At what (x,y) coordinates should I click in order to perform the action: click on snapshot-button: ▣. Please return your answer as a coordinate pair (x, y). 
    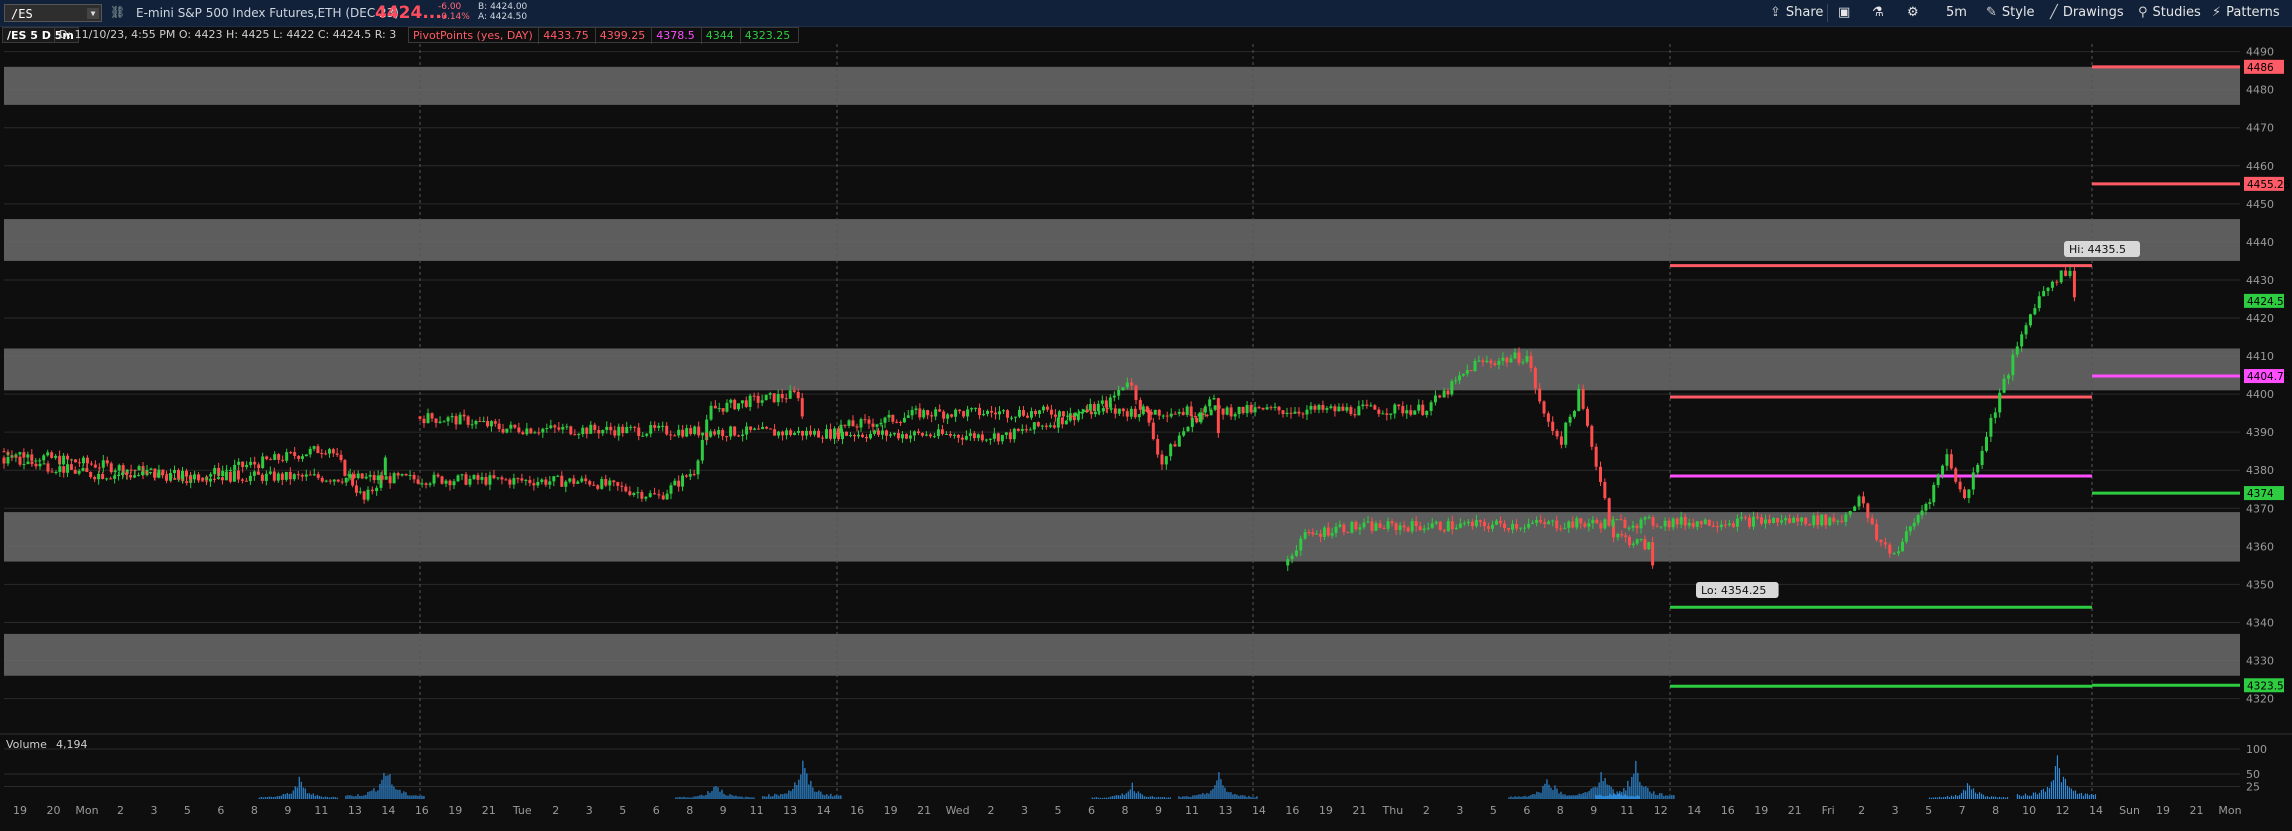
    Looking at the image, I should click on (1844, 13).